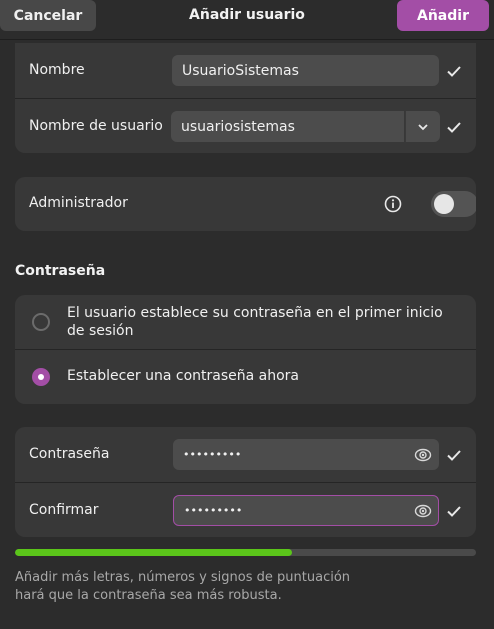 The height and width of the screenshot is (629, 494). What do you see at coordinates (153, 552) in the screenshot?
I see `password-strength-fill` at bounding box center [153, 552].